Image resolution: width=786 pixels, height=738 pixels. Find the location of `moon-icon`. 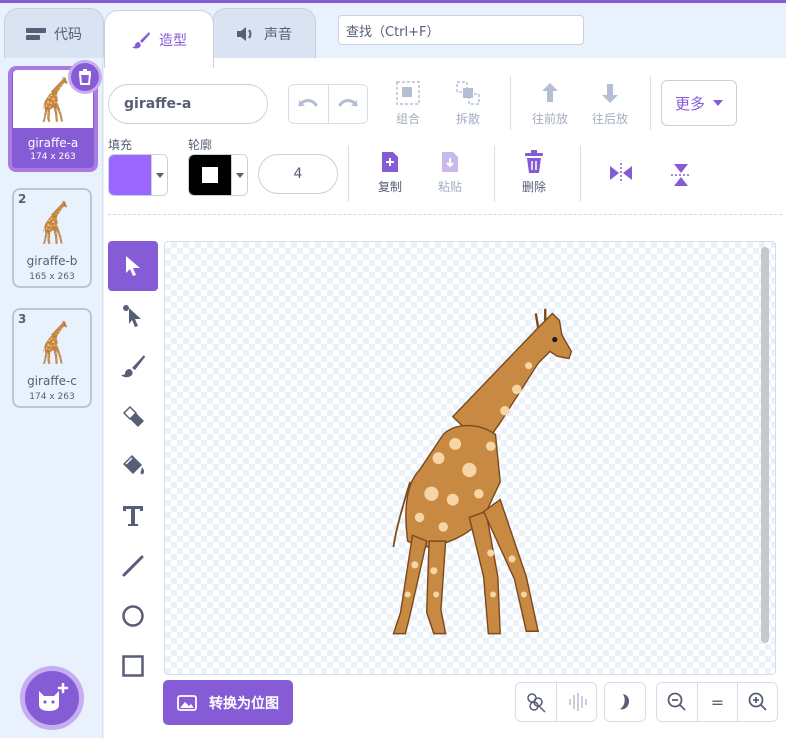

moon-icon is located at coordinates (625, 702).